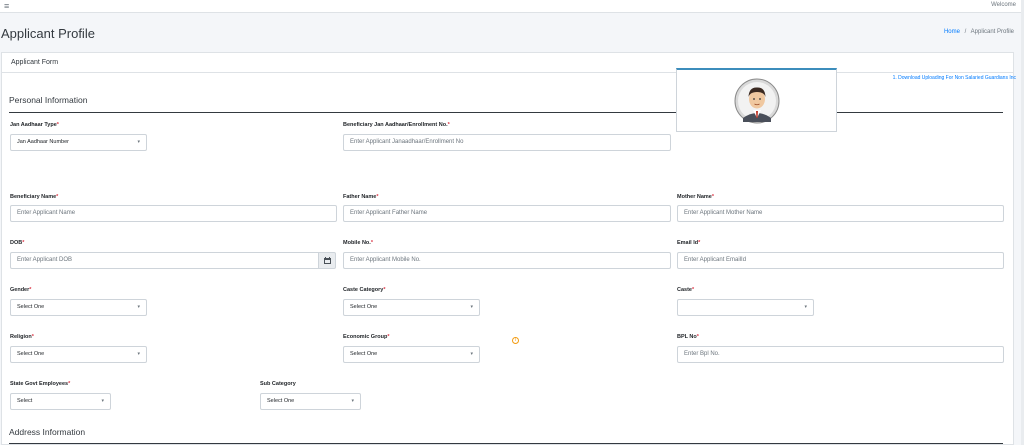 The height and width of the screenshot is (445, 1024). I want to click on sub-category-select: Select One ▾, so click(310, 401).